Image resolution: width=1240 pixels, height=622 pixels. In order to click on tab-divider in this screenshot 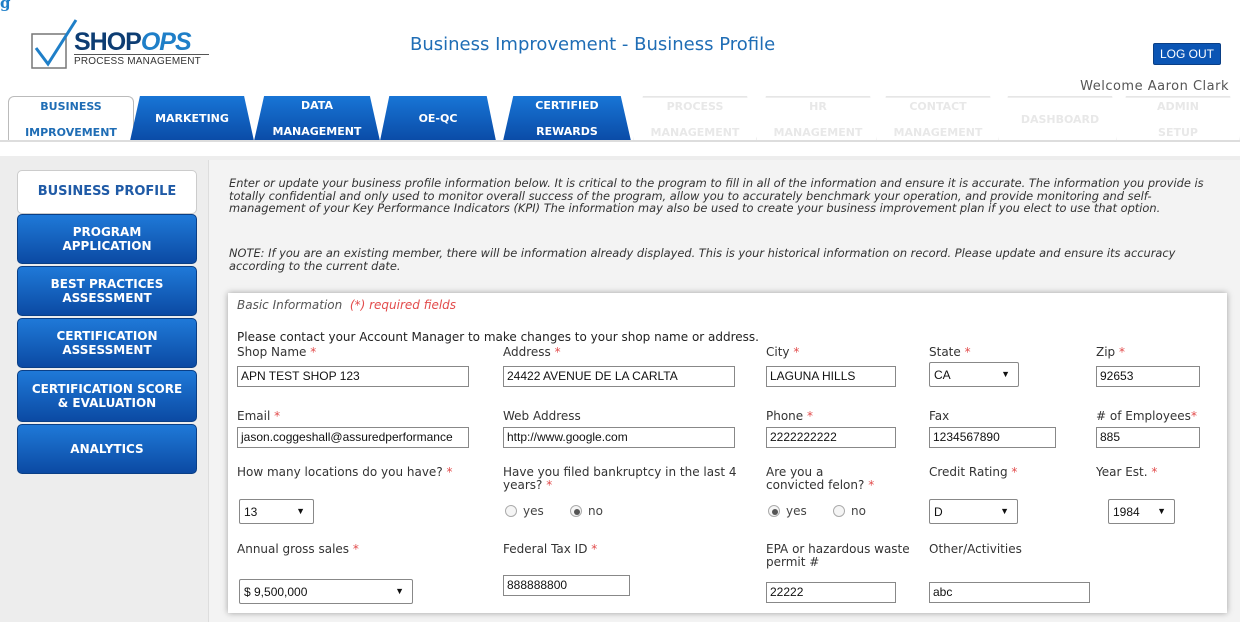, I will do `click(620, 141)`.